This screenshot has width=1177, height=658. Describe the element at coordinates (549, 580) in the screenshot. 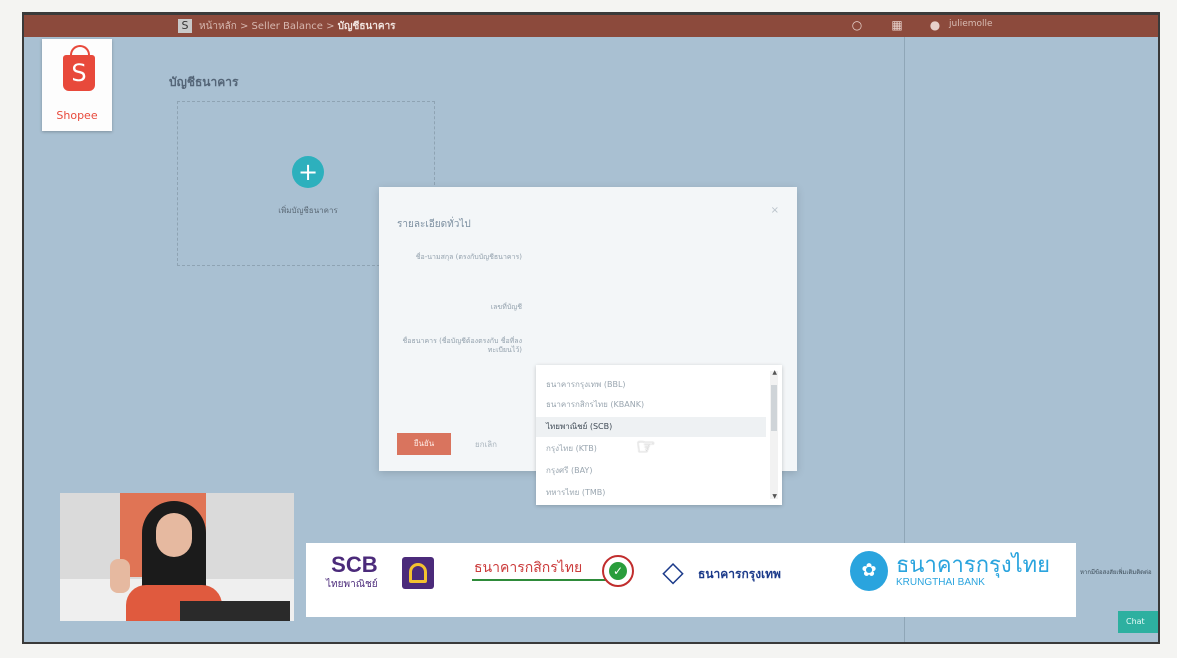

I see `kbank-underline` at that location.